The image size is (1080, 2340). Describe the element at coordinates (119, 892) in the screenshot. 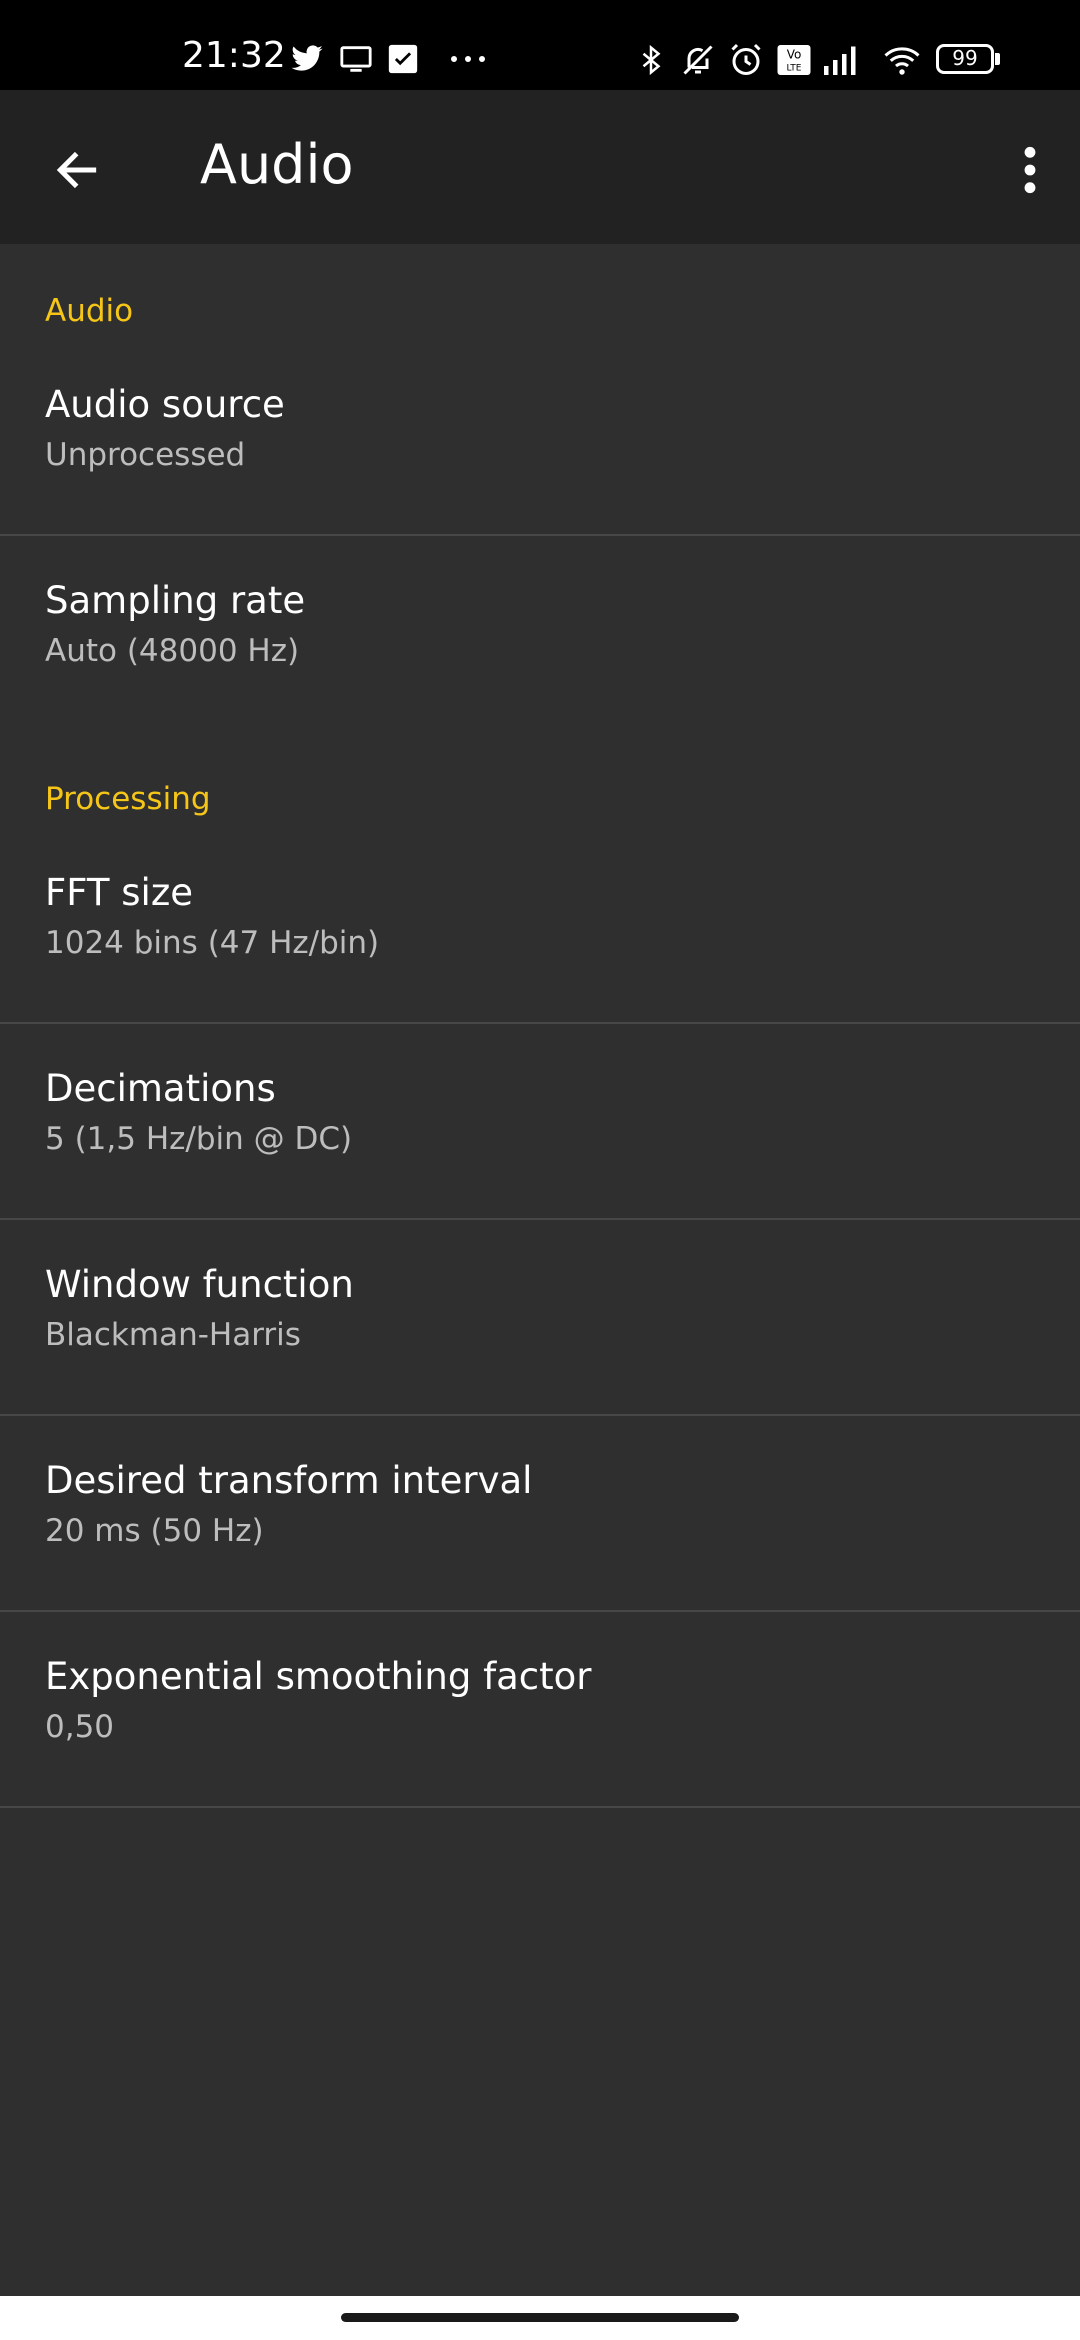

I see `pref-title: FFT size` at that location.